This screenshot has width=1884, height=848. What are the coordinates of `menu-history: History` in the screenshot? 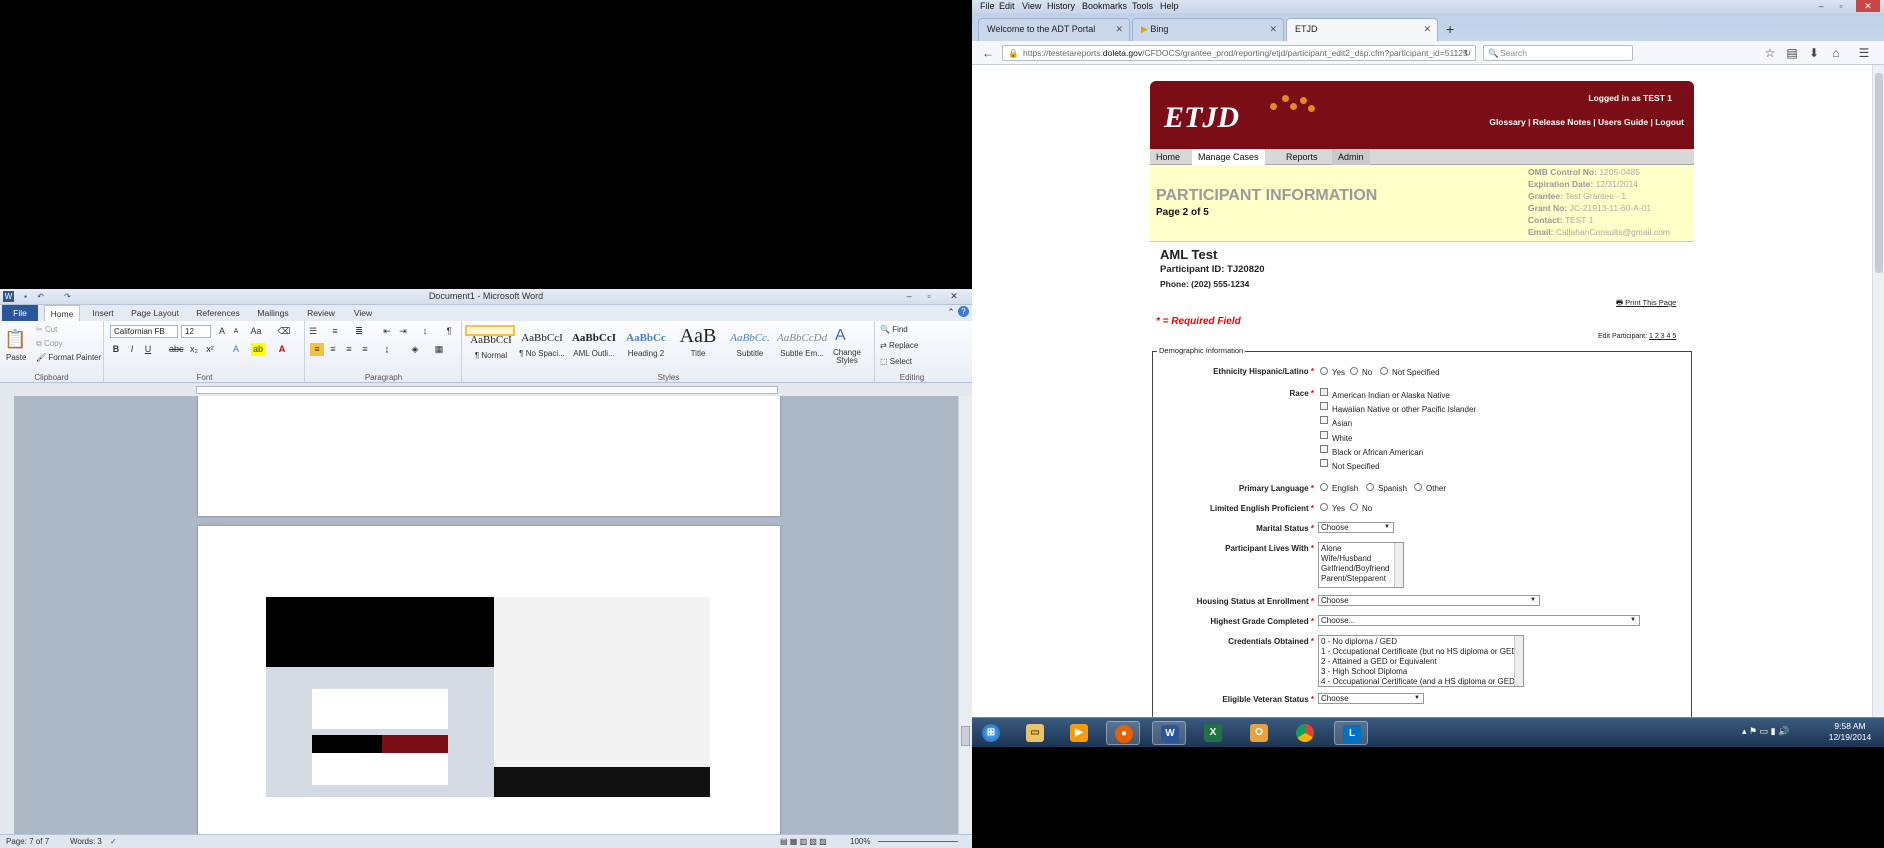 It's located at (1061, 6).